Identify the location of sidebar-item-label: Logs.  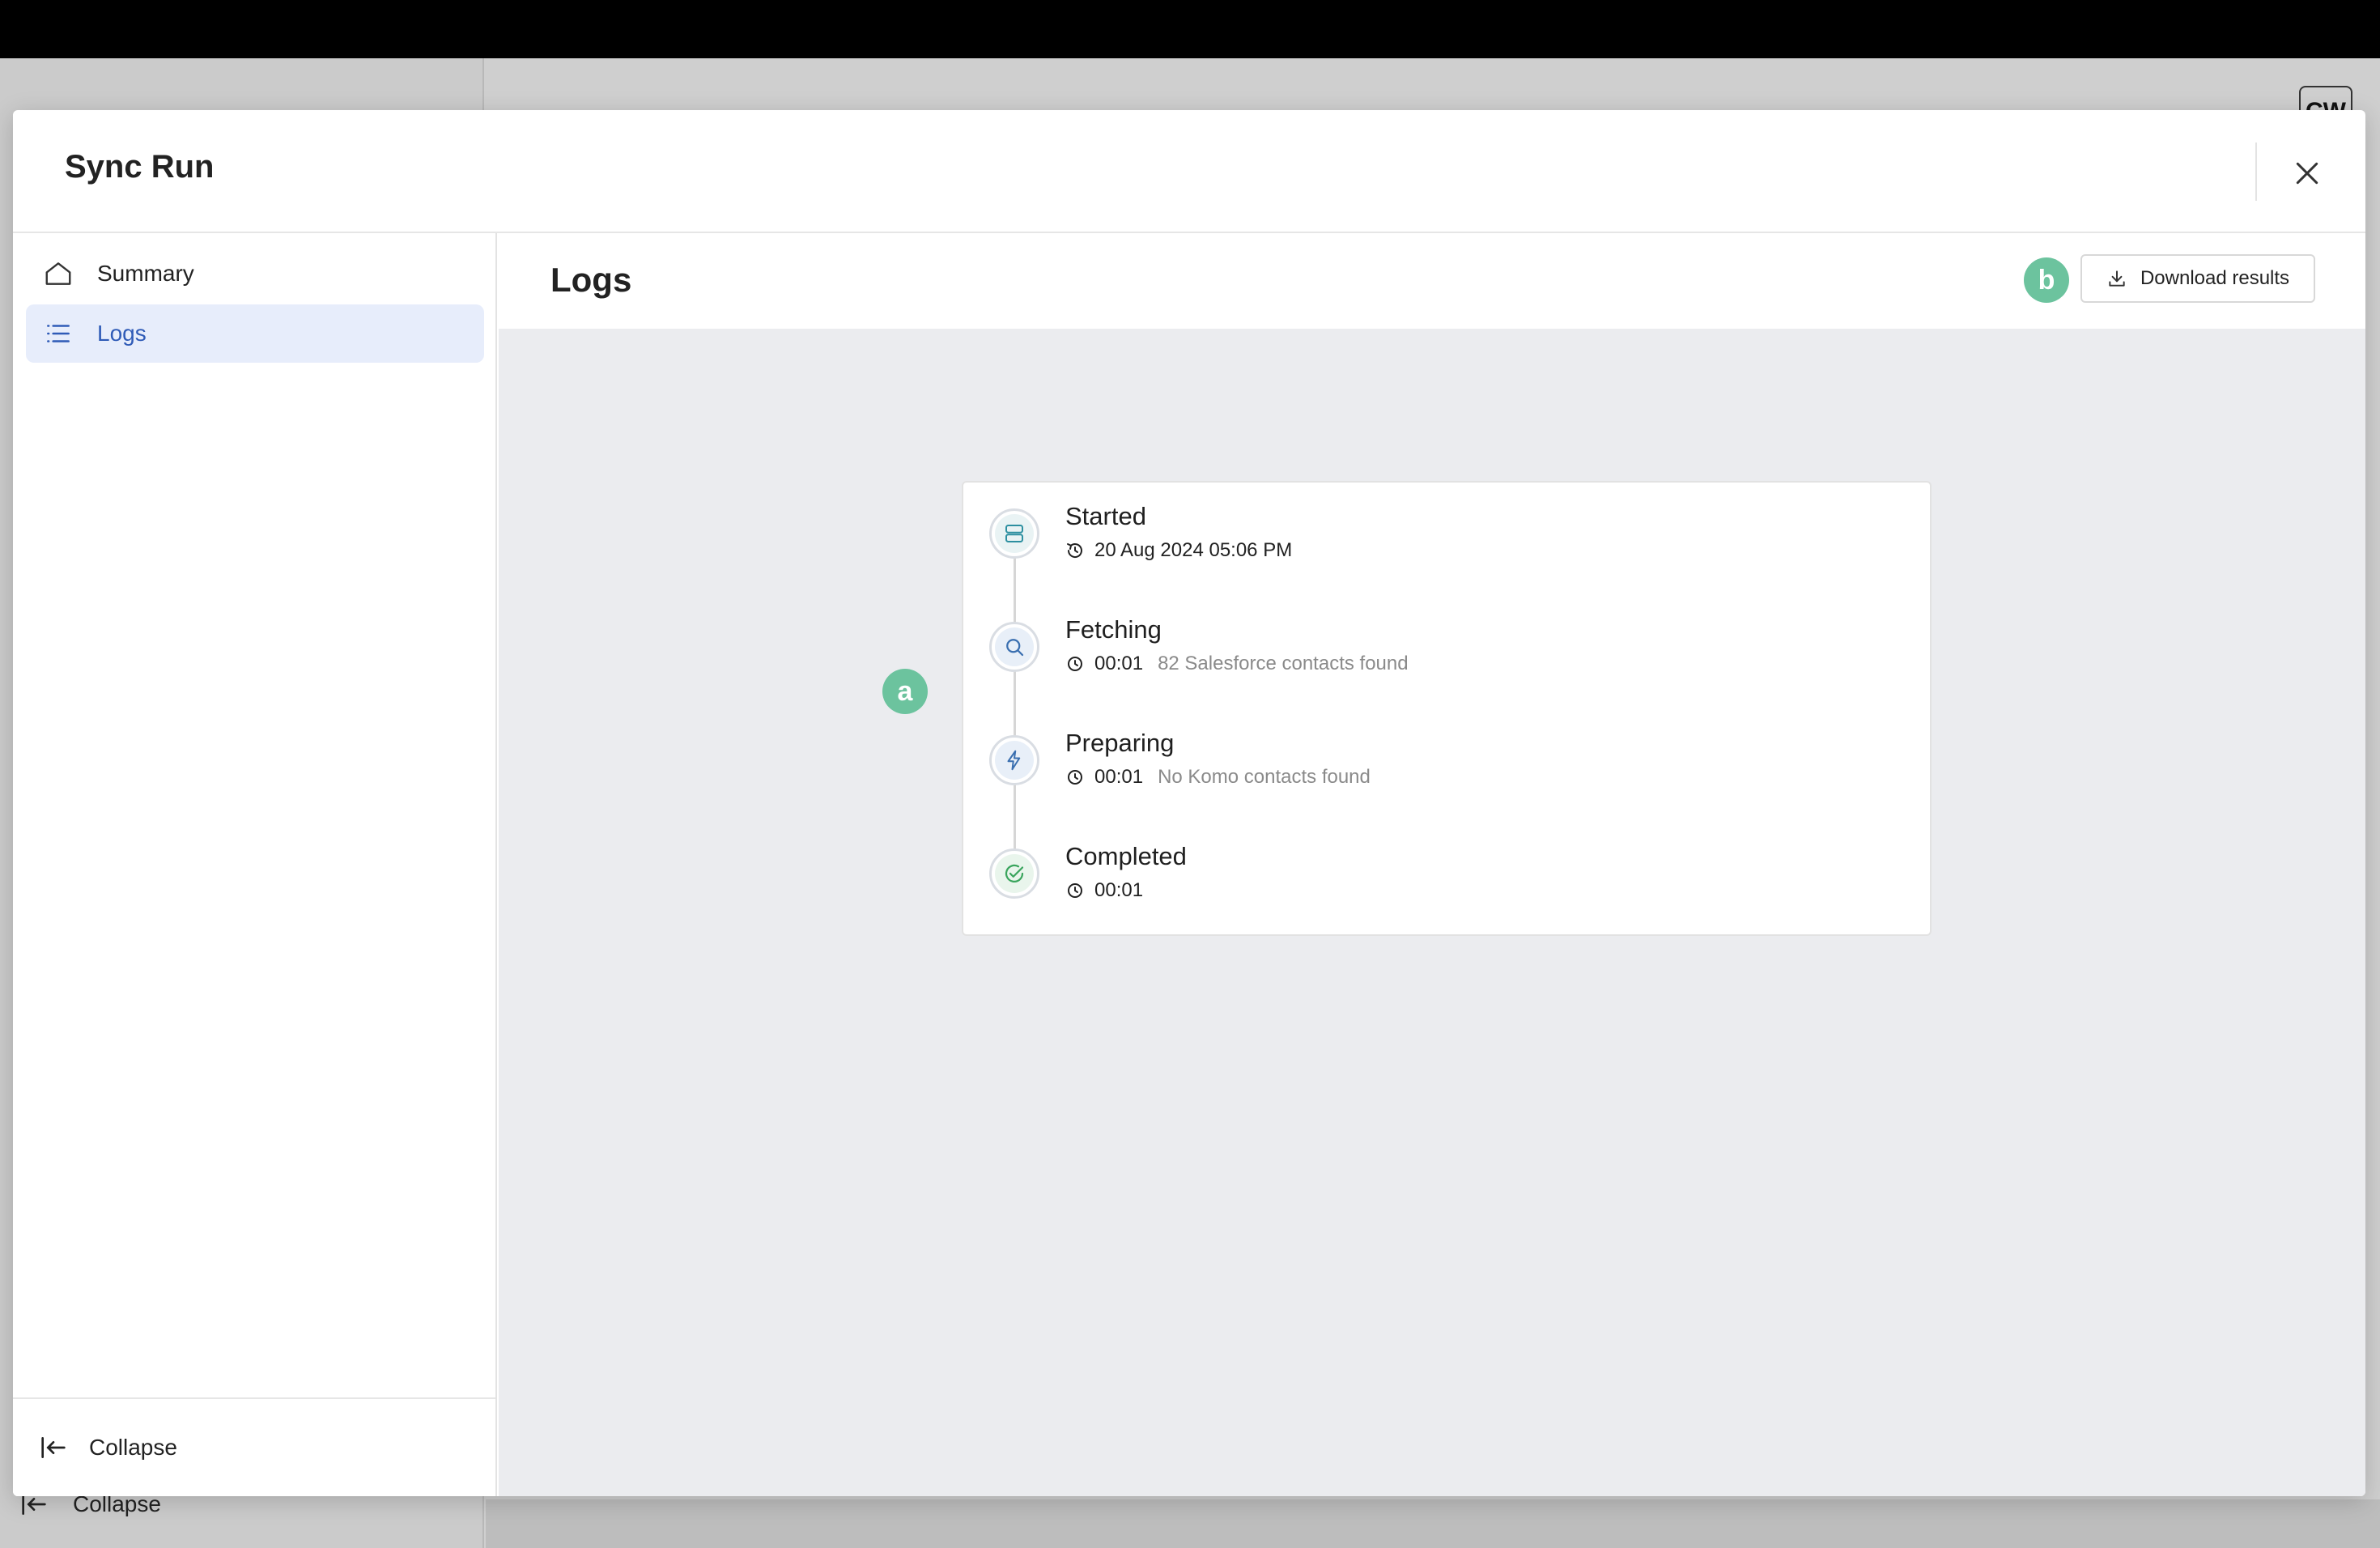
(122, 333).